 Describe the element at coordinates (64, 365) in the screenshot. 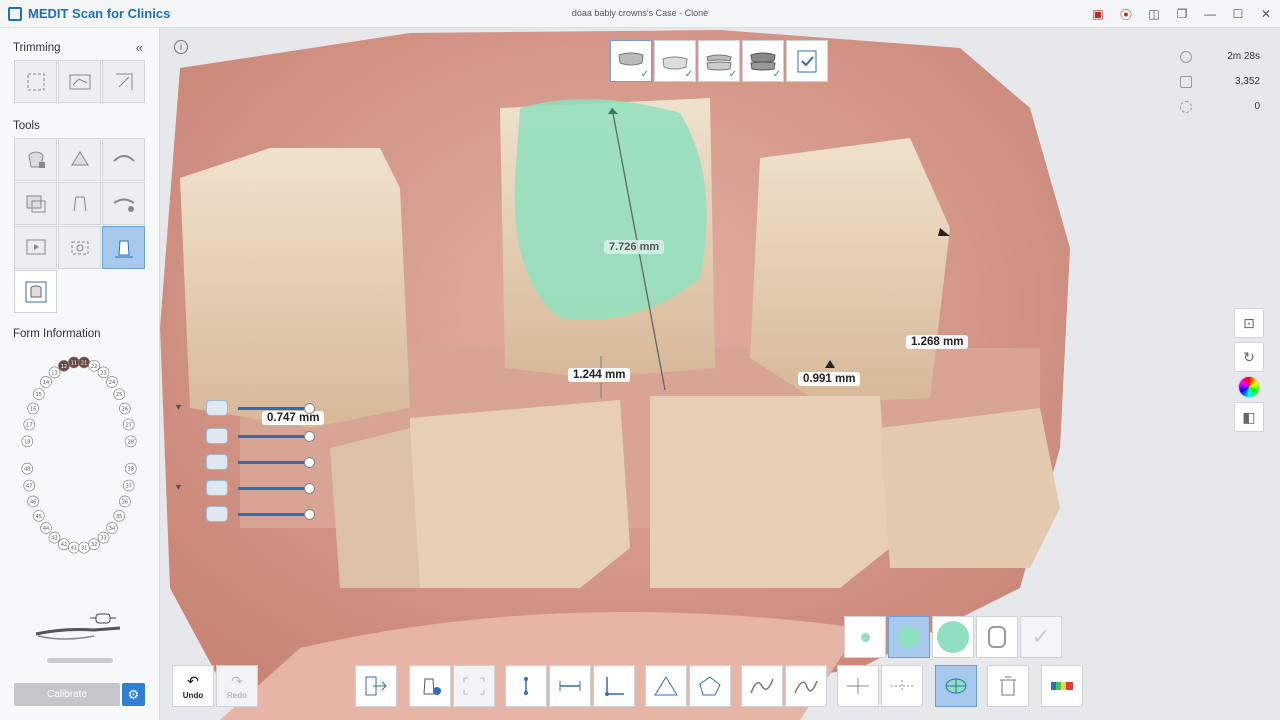

I see `tooth-12: 12` at that location.